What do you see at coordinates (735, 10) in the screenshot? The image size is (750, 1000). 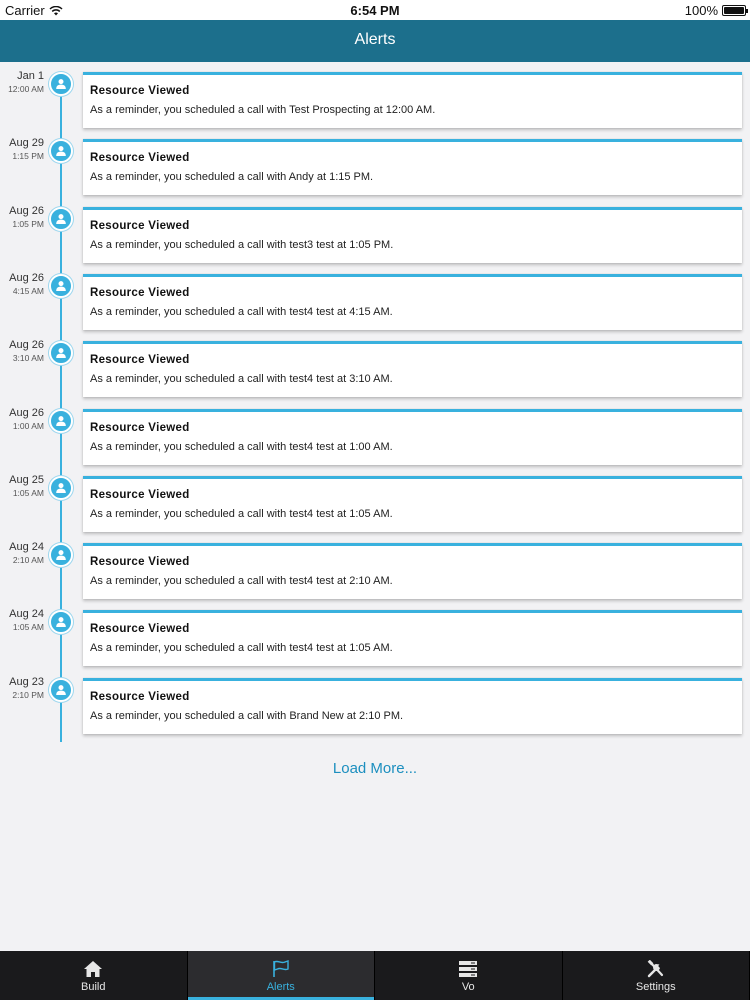 I see `battery-icon` at bounding box center [735, 10].